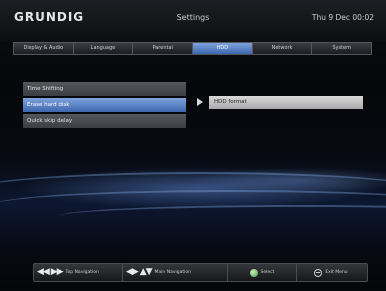 The width and height of the screenshot is (386, 291). I want to click on hint-label: Main Navigation, so click(172, 272).